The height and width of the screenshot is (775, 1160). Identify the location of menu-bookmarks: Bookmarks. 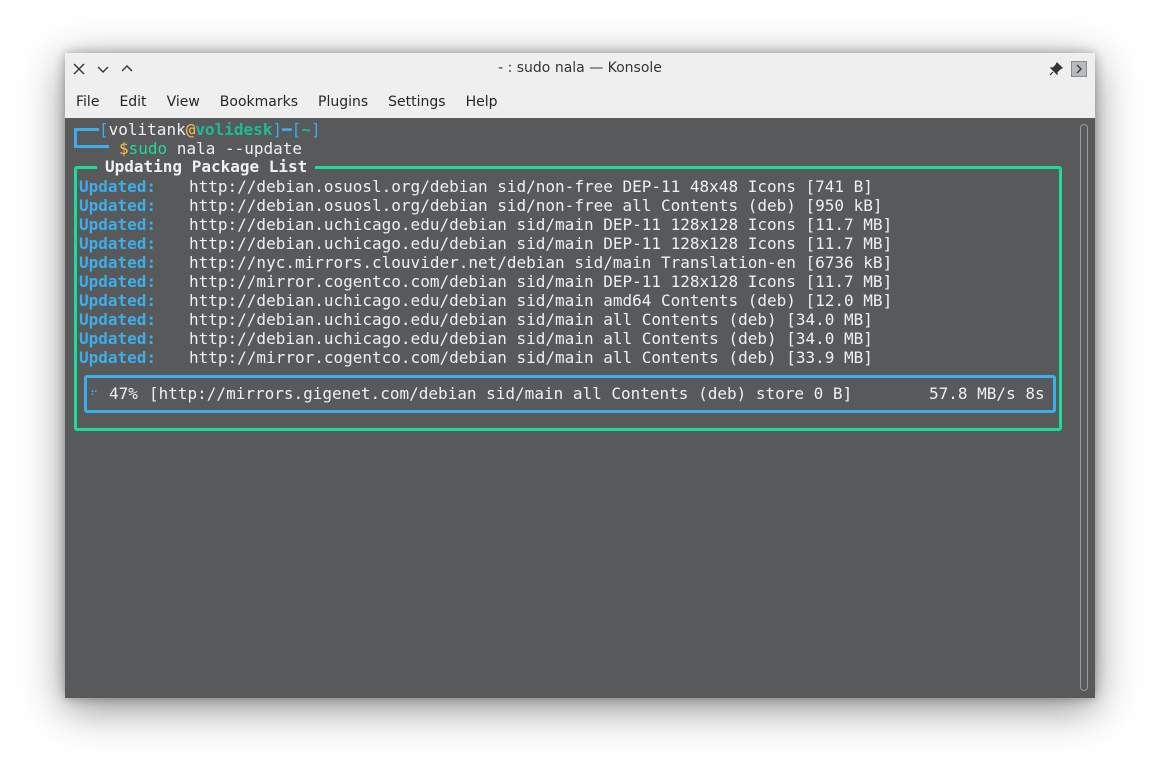
(259, 102).